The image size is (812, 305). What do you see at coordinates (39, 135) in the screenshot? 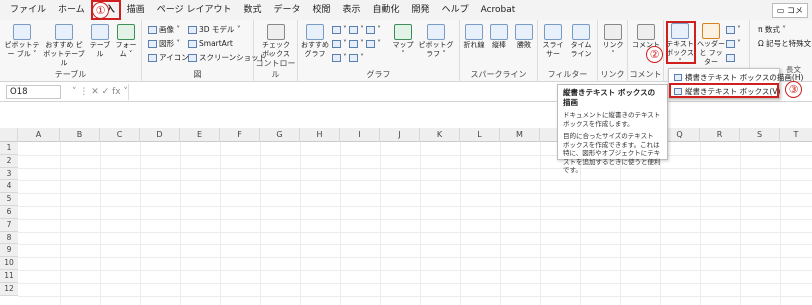
I see `column-header-a: A` at bounding box center [39, 135].